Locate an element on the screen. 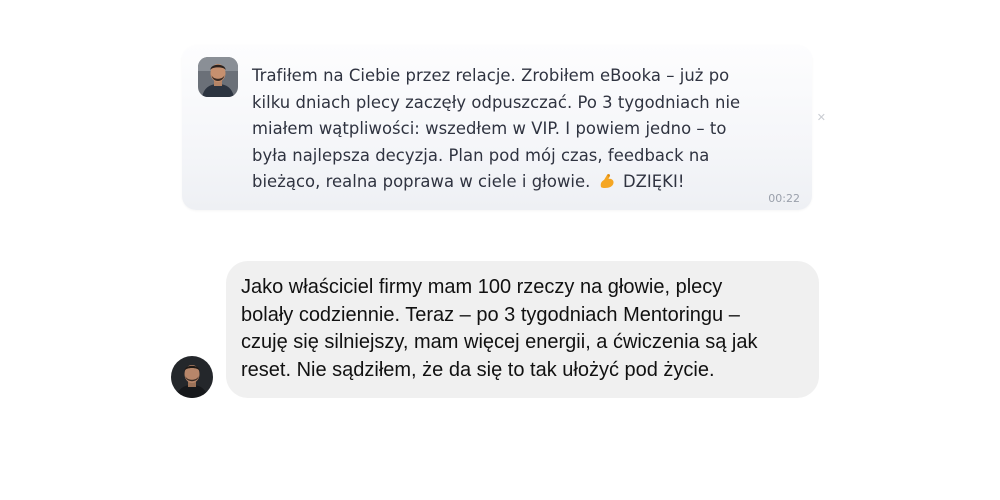 The height and width of the screenshot is (500, 1000). more-options-icon: ✕ is located at coordinates (821, 117).